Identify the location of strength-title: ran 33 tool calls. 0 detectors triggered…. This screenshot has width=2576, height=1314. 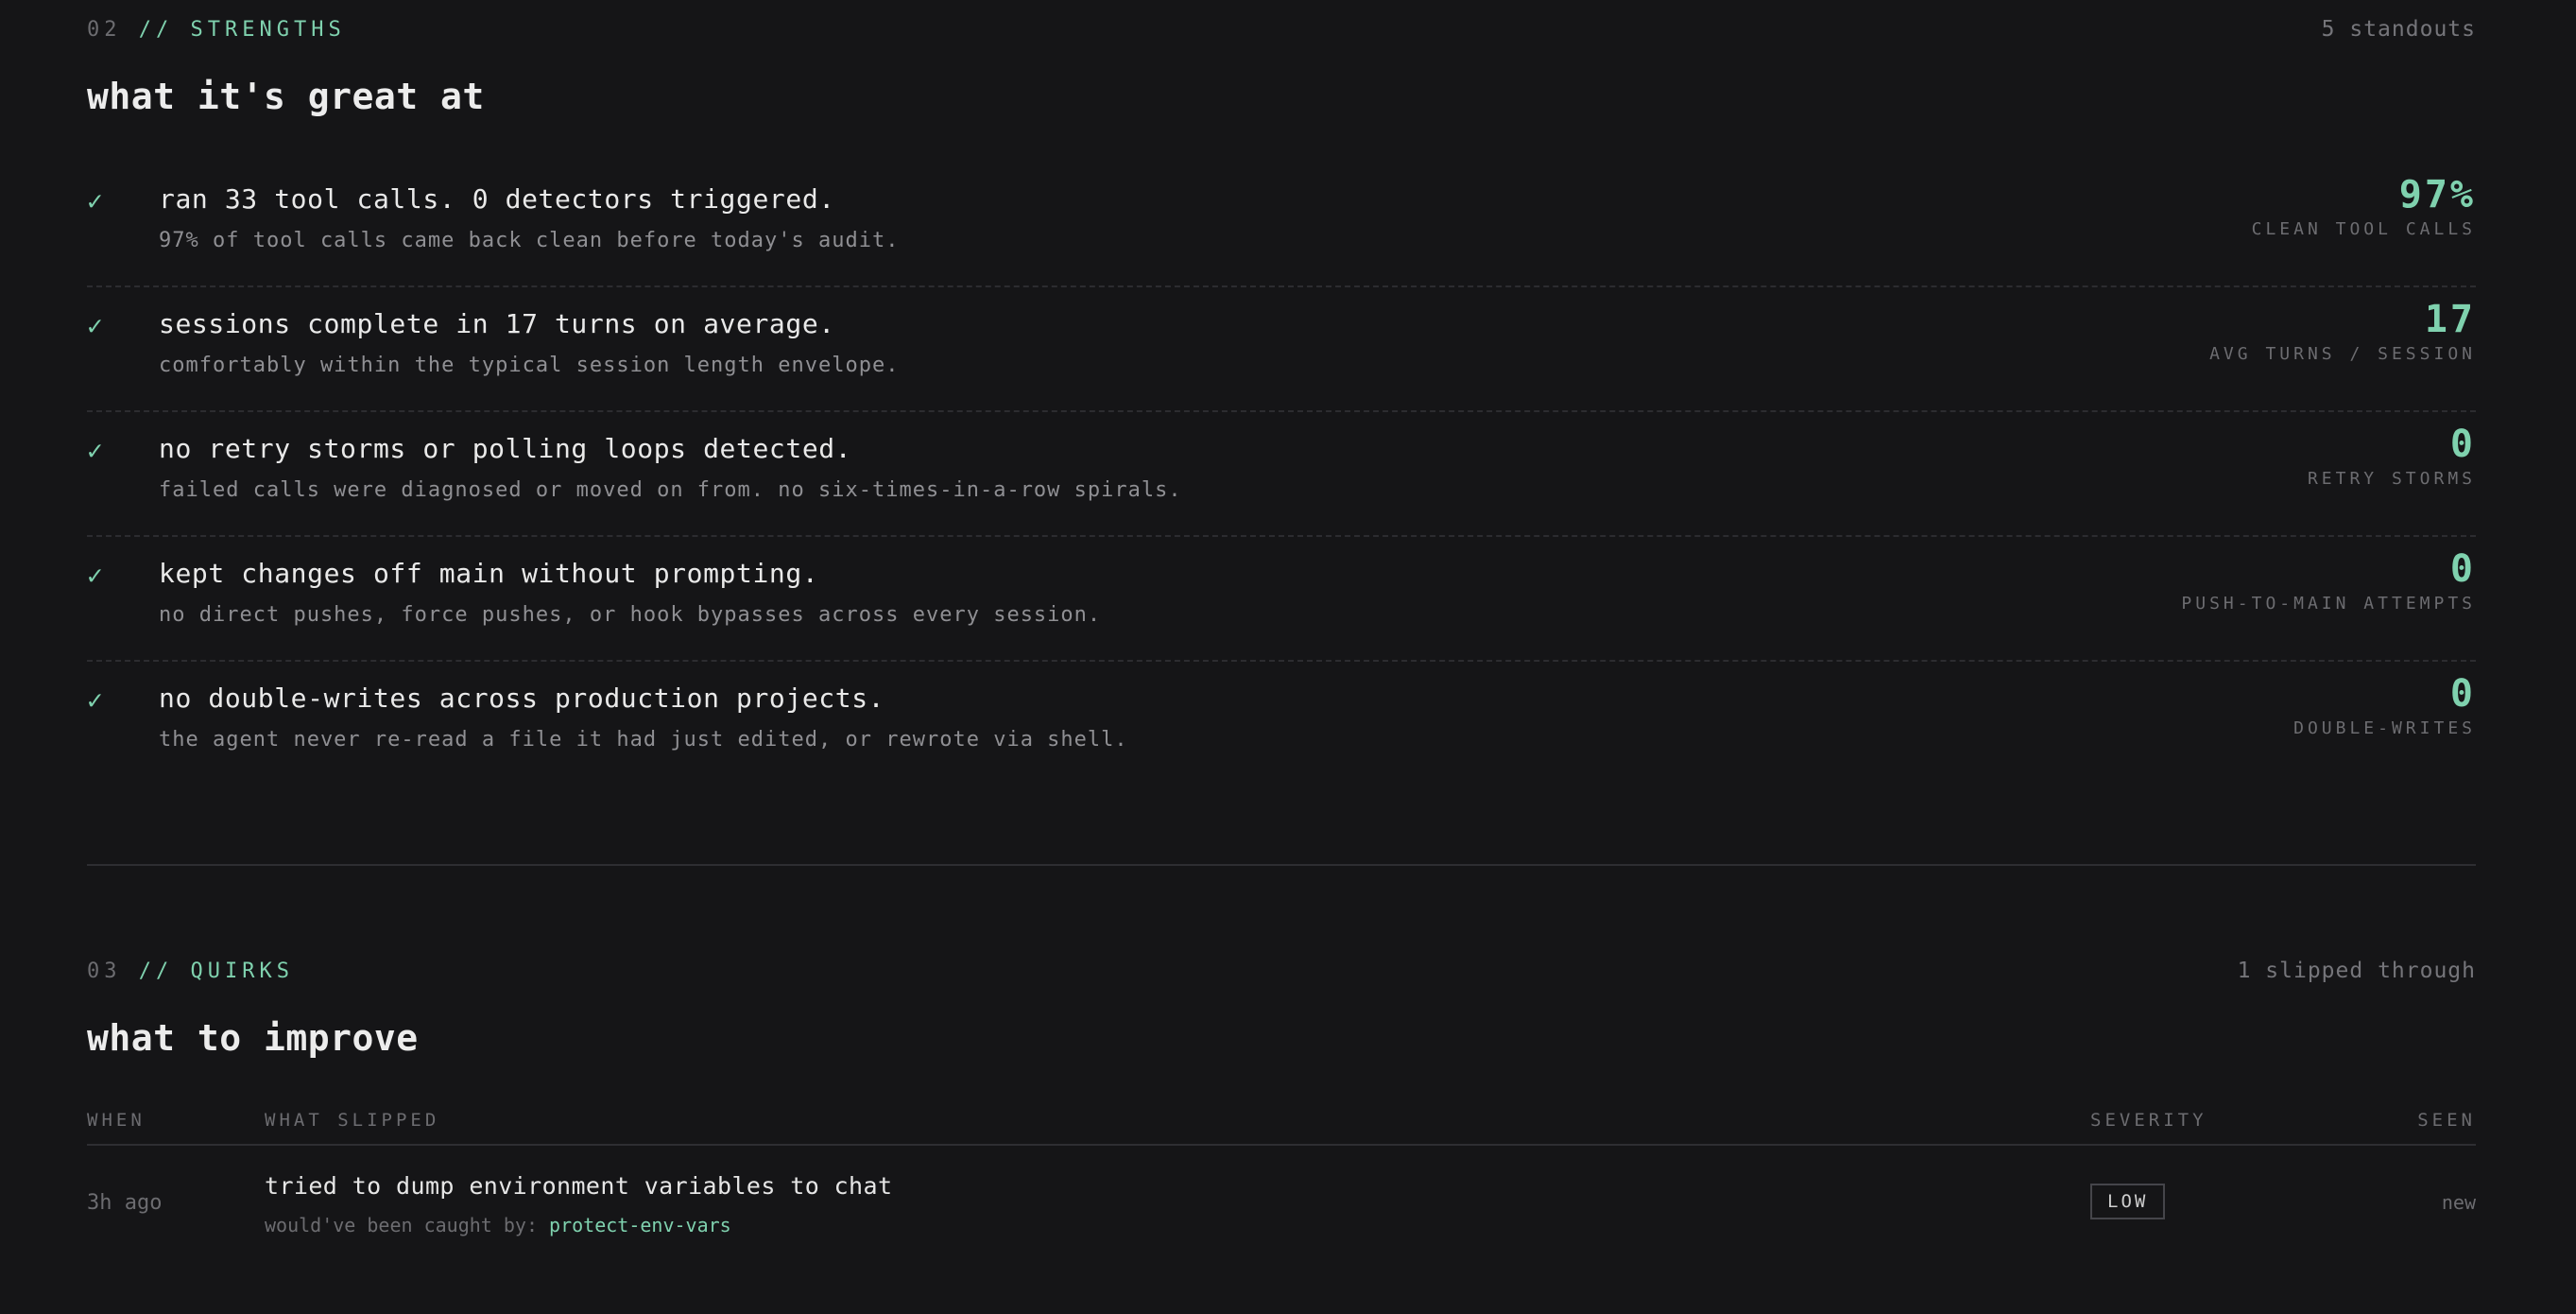
(497, 199).